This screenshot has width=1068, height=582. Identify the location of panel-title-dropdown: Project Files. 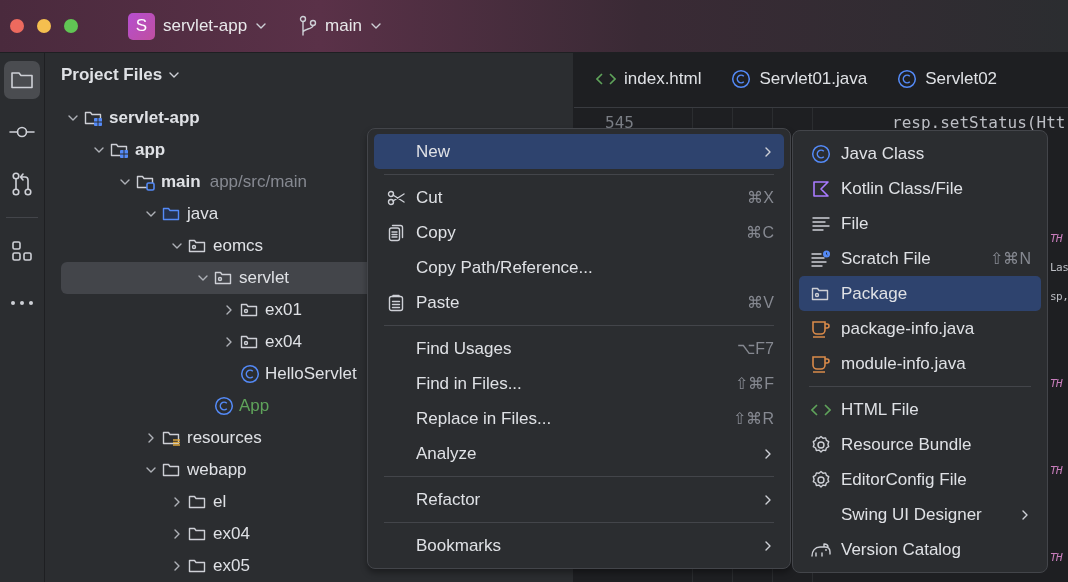
(309, 74).